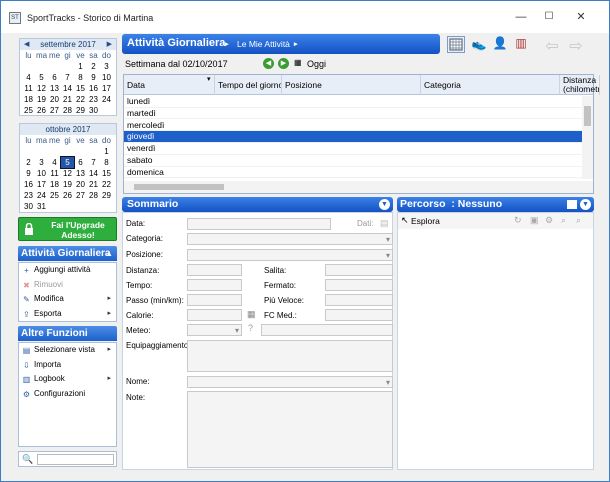 The width and height of the screenshot is (610, 482). What do you see at coordinates (80, 99) in the screenshot?
I see `calendar-day: 22` at bounding box center [80, 99].